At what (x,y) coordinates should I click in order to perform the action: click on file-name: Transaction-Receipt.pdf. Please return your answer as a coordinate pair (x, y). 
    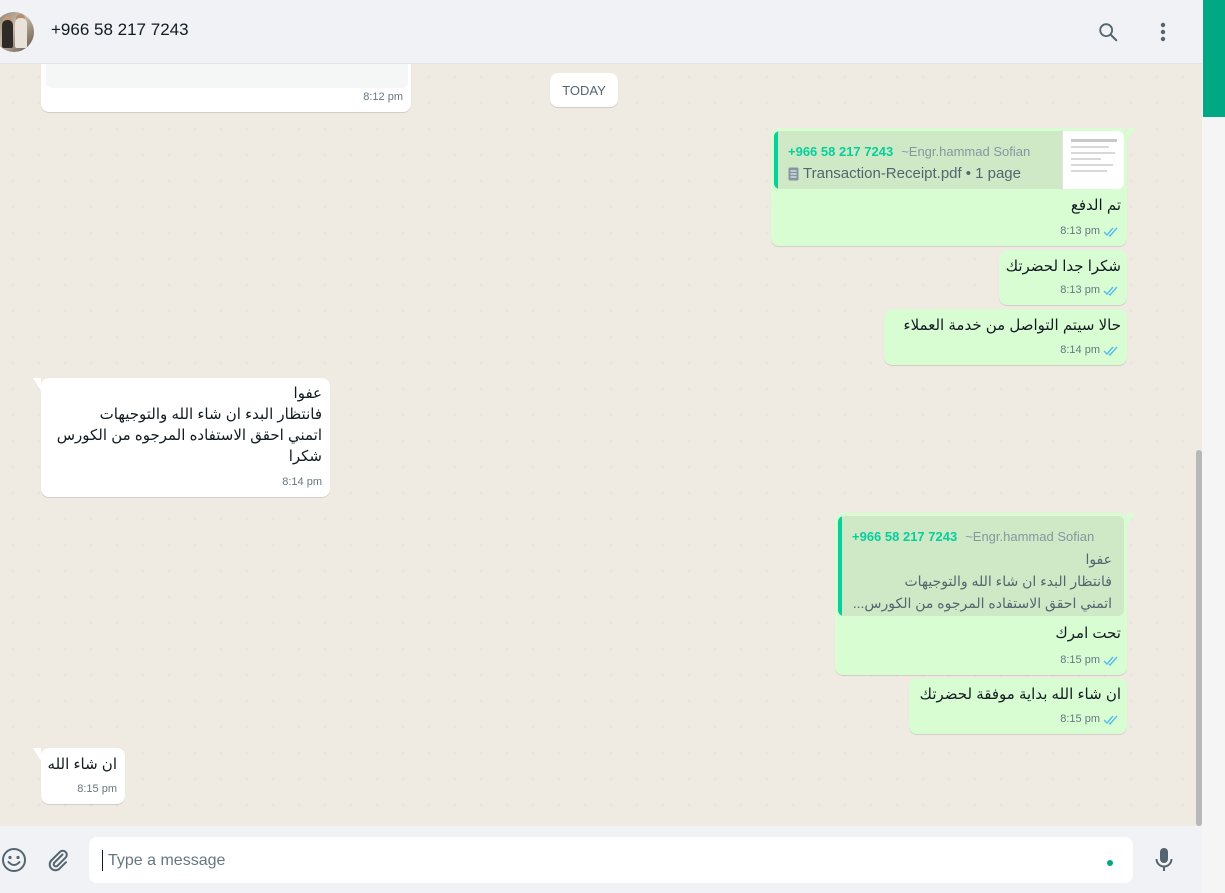
    Looking at the image, I should click on (882, 173).